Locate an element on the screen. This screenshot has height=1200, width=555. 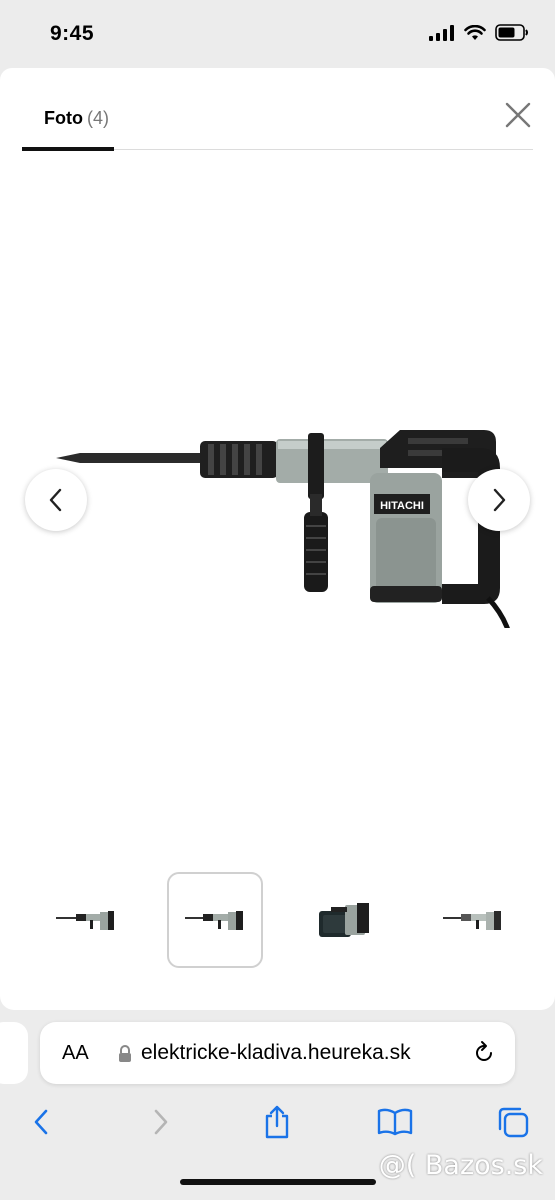
share-icon is located at coordinates (277, 1122).